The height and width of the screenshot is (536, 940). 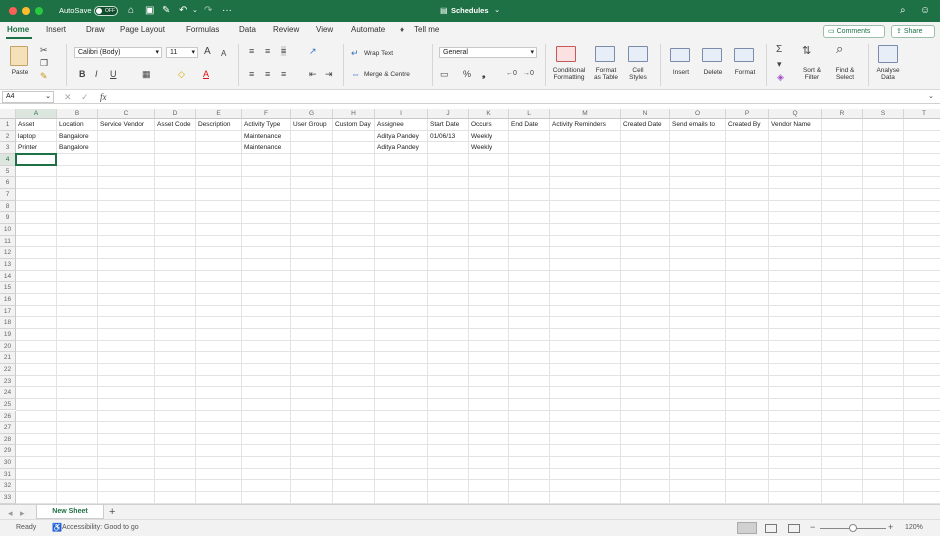 I want to click on row-header-8: 8, so click(x=8, y=206).